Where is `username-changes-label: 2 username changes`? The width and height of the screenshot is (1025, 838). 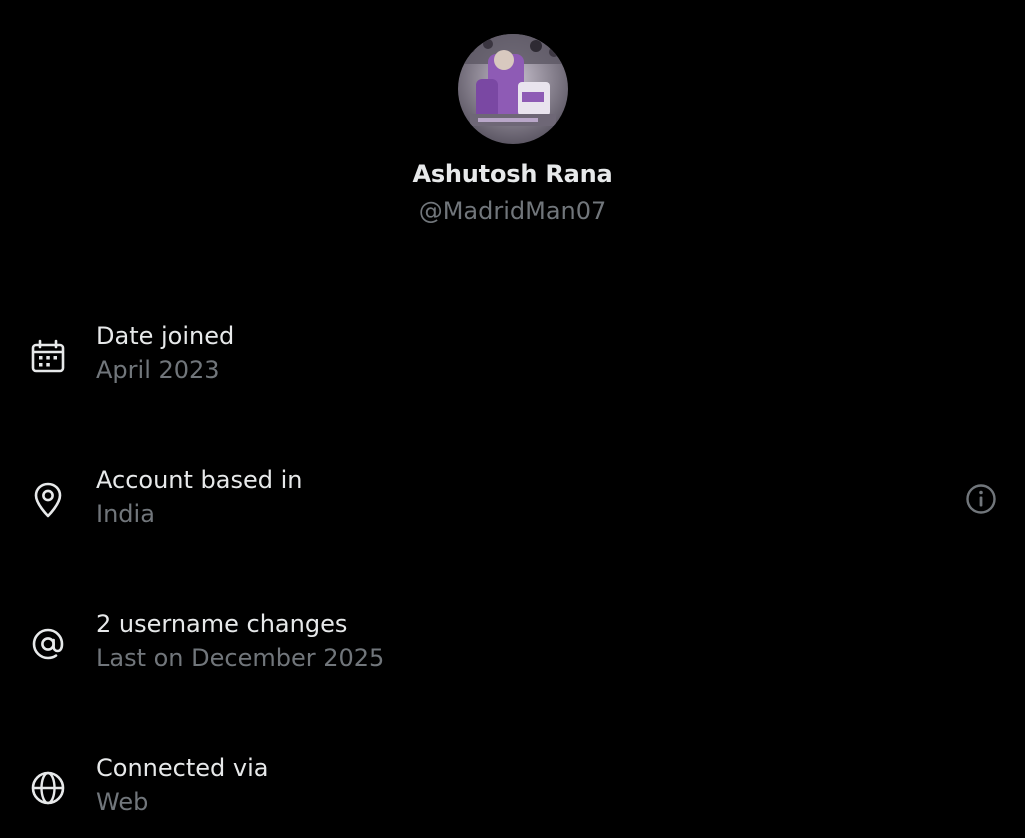
username-changes-label: 2 username changes is located at coordinates (222, 624).